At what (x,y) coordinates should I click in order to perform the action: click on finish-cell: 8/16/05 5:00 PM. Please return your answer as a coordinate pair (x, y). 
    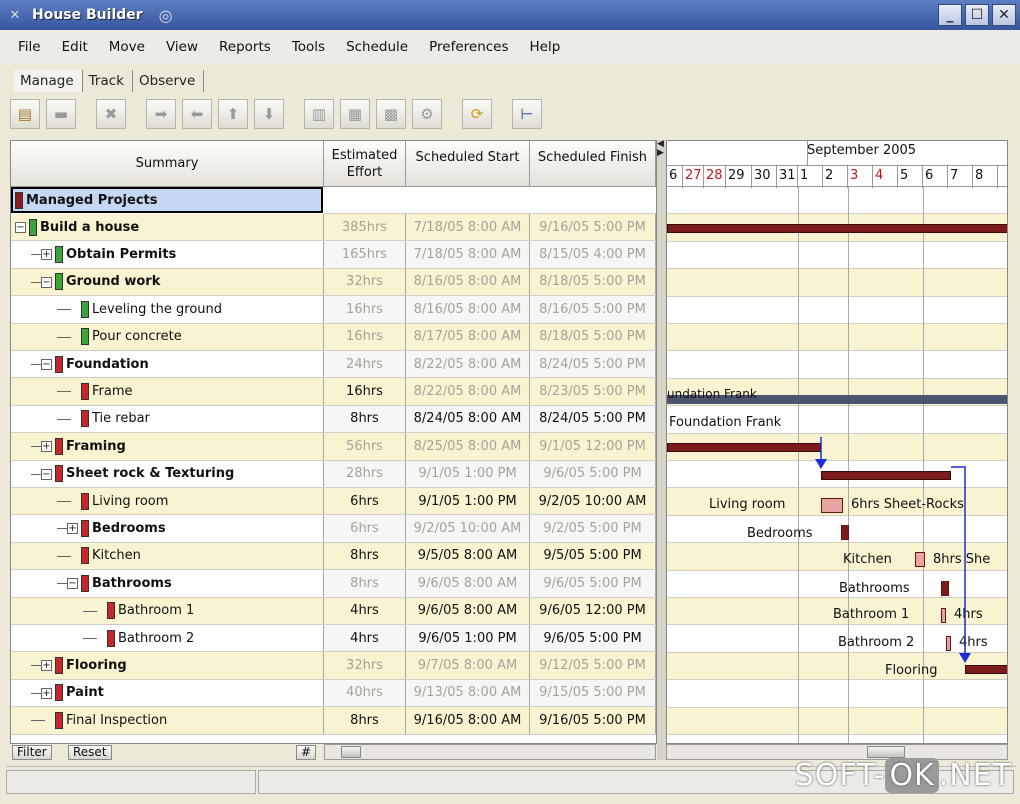
    Looking at the image, I should click on (593, 309).